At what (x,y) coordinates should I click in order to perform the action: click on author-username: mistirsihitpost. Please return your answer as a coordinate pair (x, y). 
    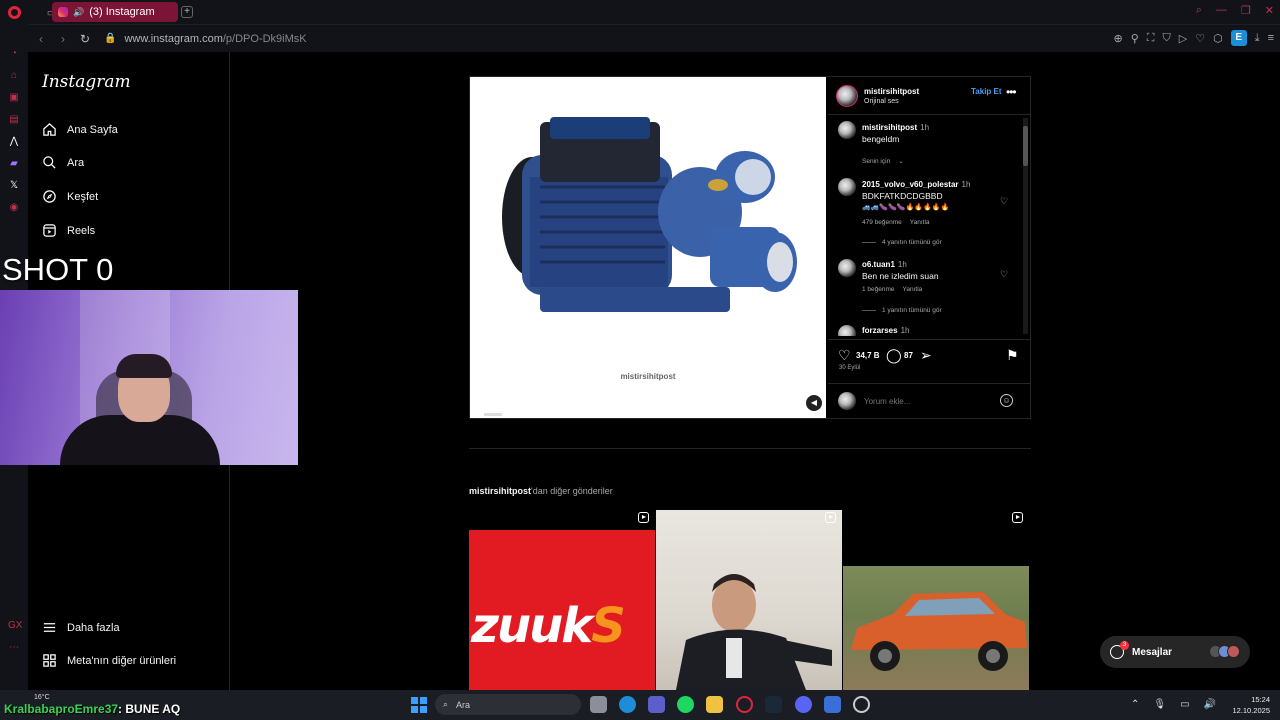
    Looking at the image, I should click on (891, 91).